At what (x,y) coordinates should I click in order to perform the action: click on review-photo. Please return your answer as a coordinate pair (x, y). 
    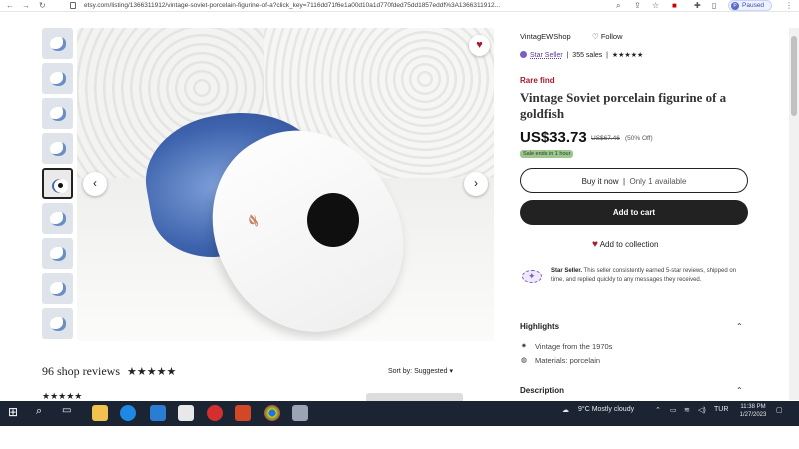
    Looking at the image, I should click on (414, 397).